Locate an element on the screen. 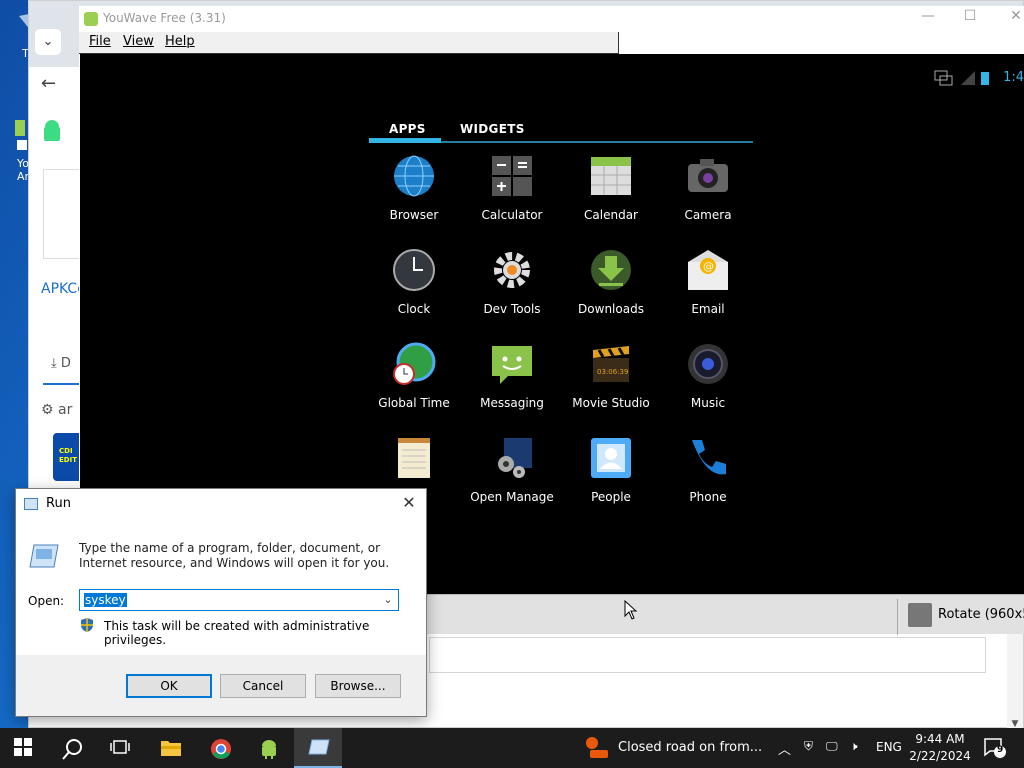  youwave-titlebar: YouWave Free (3.31) — ☐ ✕ is located at coordinates (551, 19).